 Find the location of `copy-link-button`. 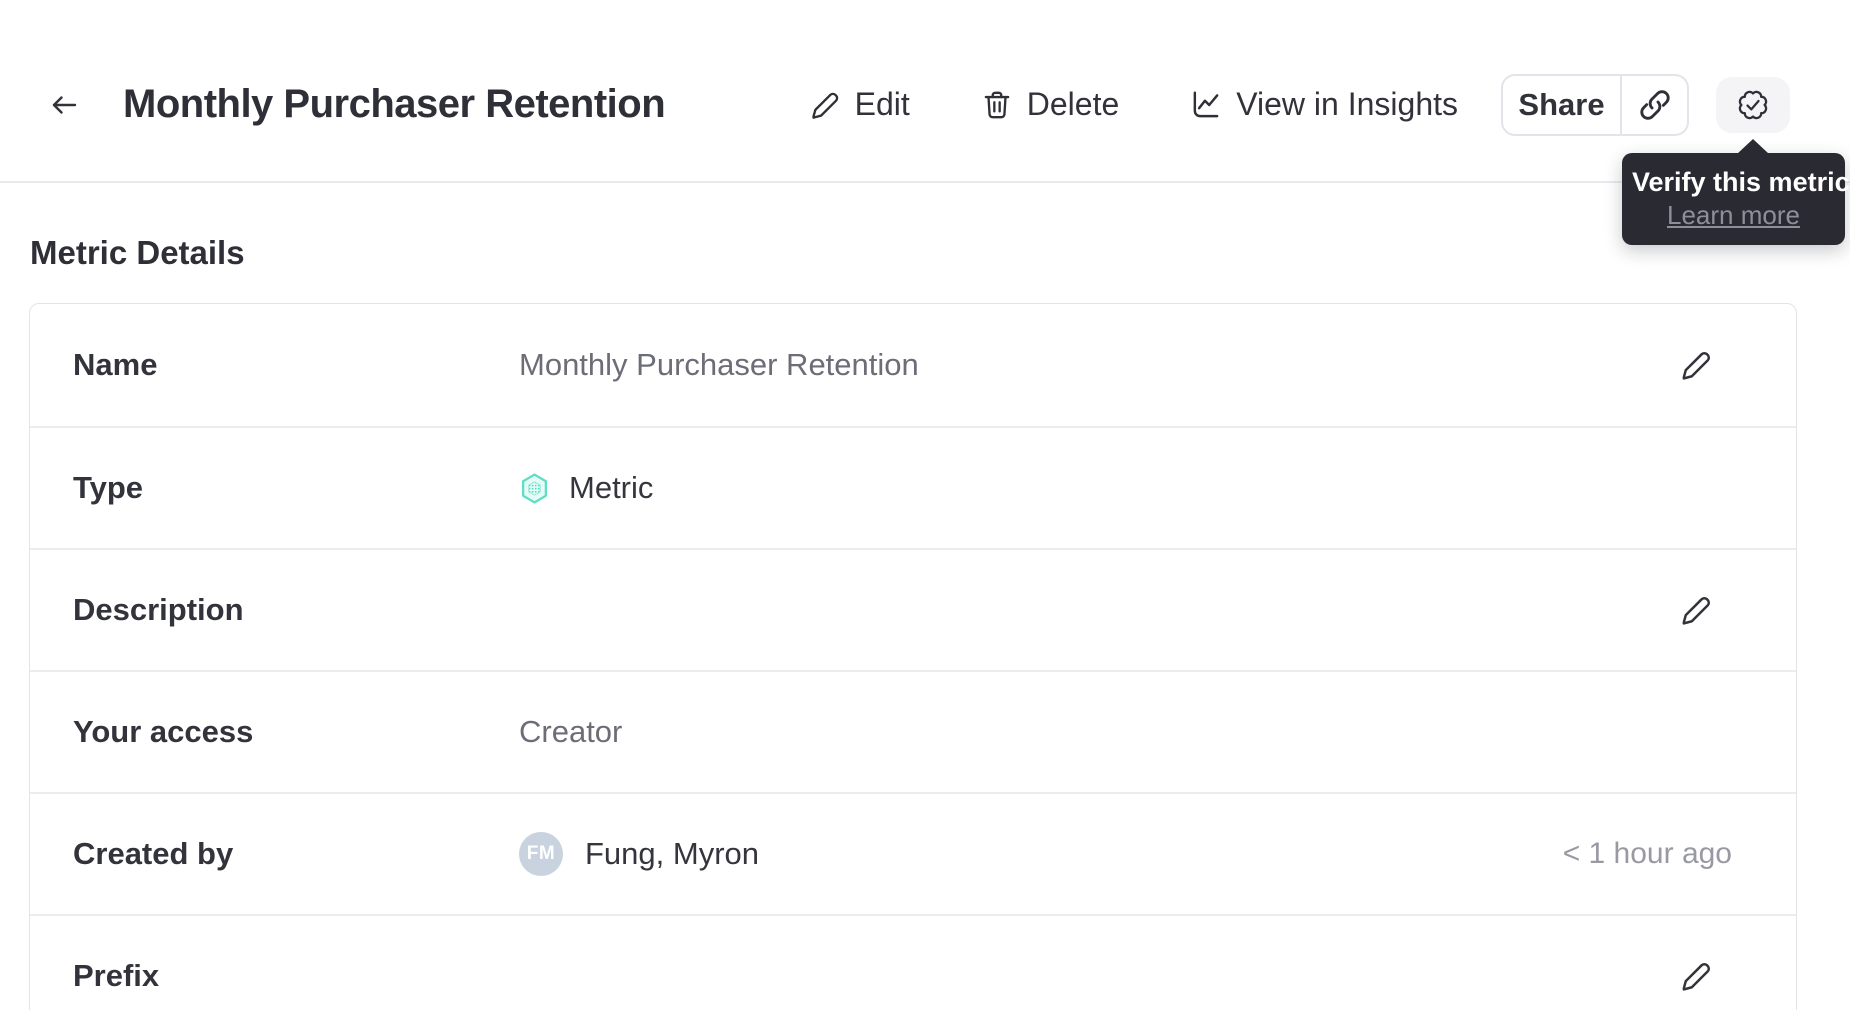

copy-link-button is located at coordinates (1655, 104).